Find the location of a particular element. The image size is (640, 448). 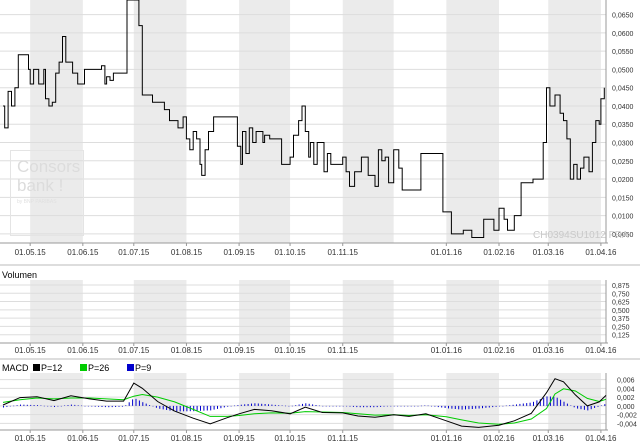

x-tick-label: 01.11.15 is located at coordinates (342, 350).